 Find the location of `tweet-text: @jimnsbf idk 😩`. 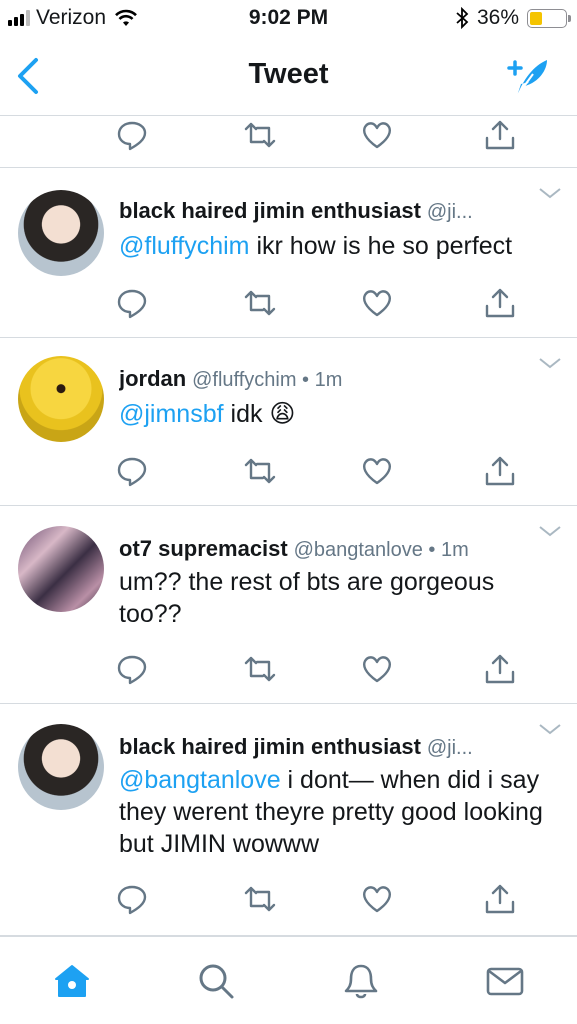

tweet-text: @jimnsbf idk 😩 is located at coordinates (207, 414).